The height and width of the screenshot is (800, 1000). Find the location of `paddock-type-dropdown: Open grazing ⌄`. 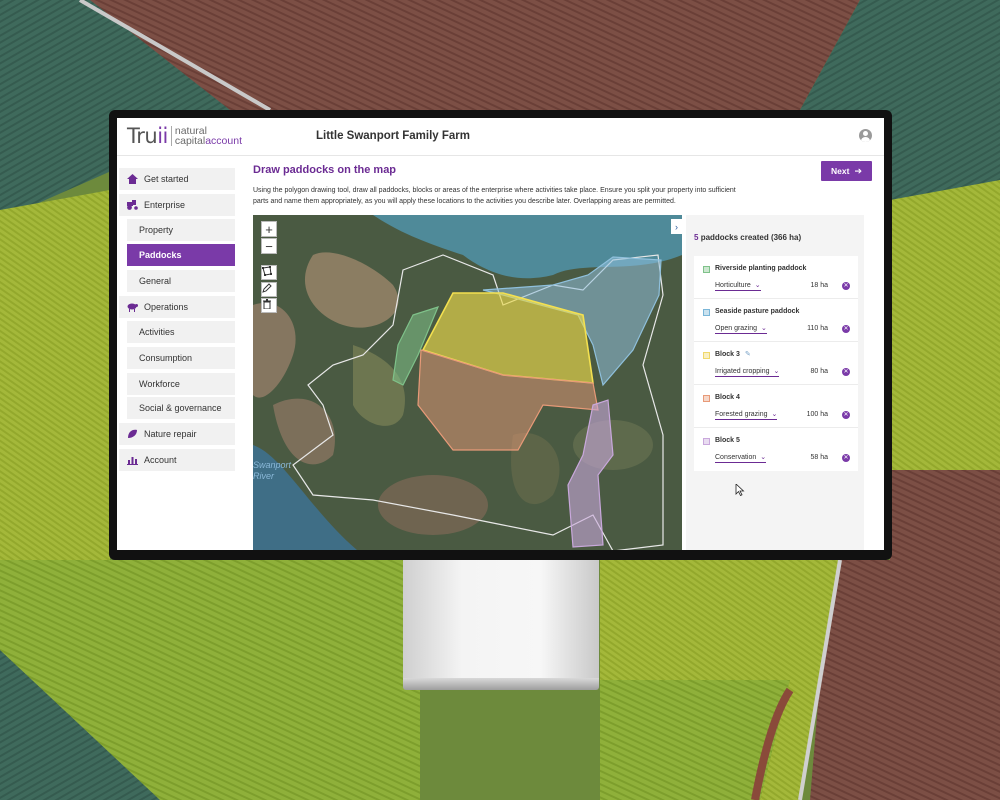

paddock-type-dropdown: Open grazing ⌄ is located at coordinates (741, 329).